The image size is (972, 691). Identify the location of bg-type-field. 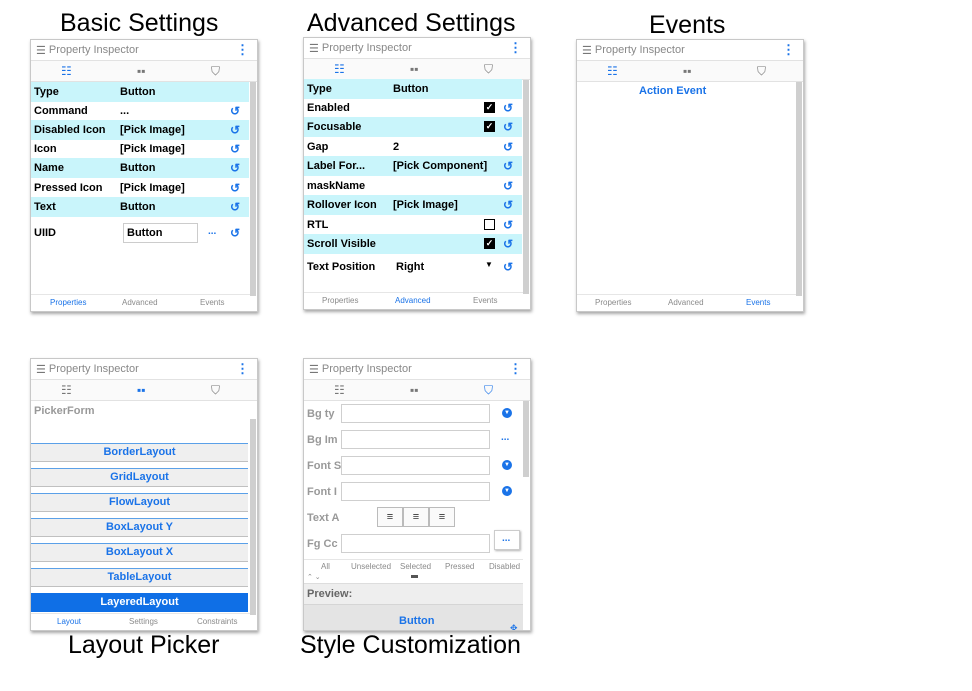
(415, 413).